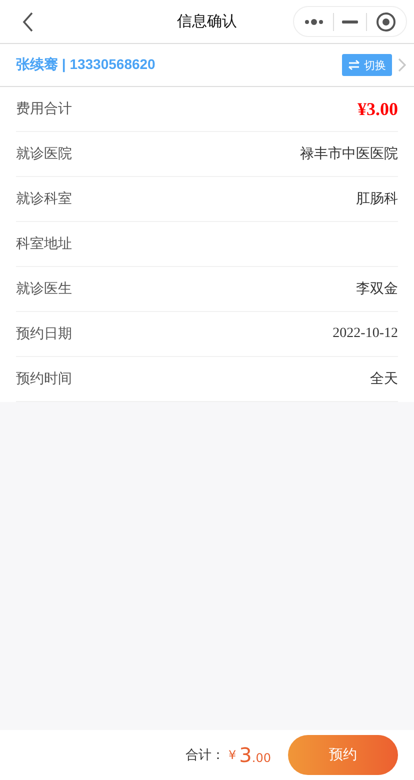 Image resolution: width=414 pixels, height=780 pixels. I want to click on row-value: ¥3.00, so click(378, 109).